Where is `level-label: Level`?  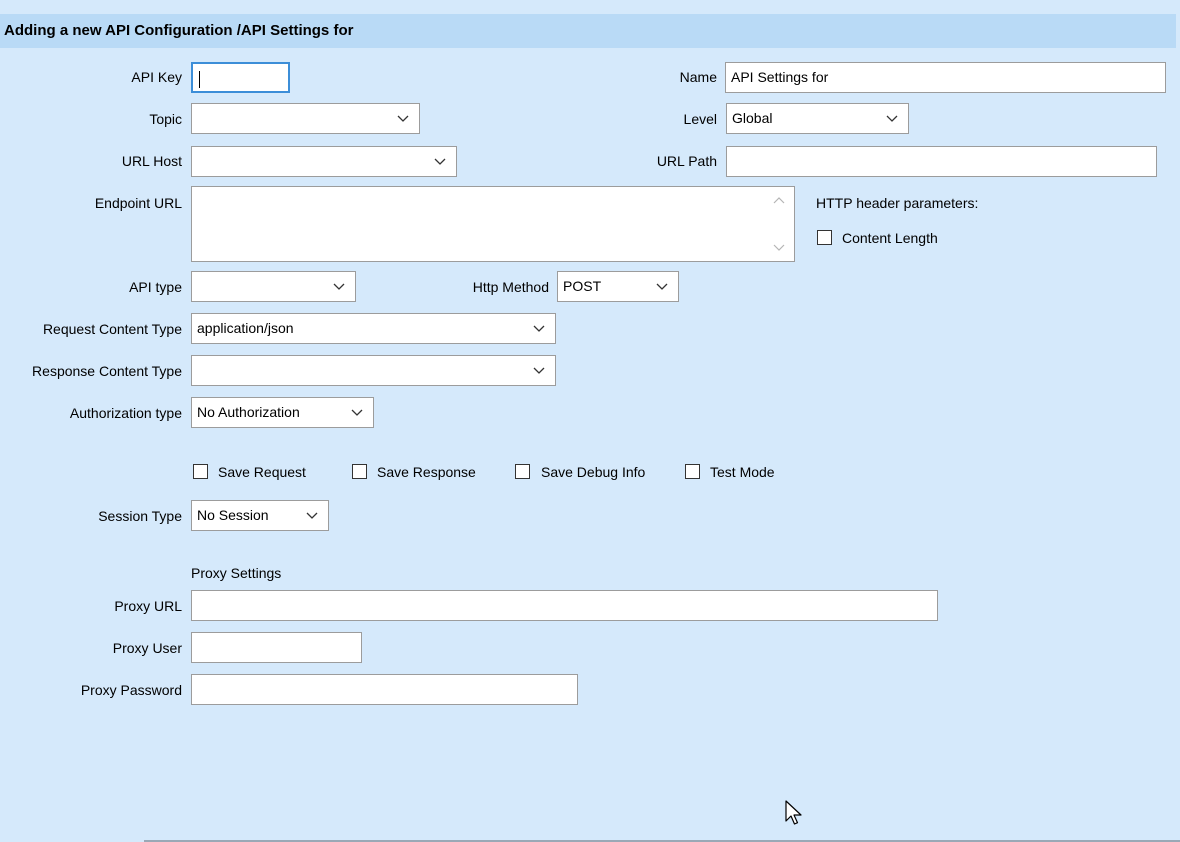
level-label: Level is located at coordinates (700, 119).